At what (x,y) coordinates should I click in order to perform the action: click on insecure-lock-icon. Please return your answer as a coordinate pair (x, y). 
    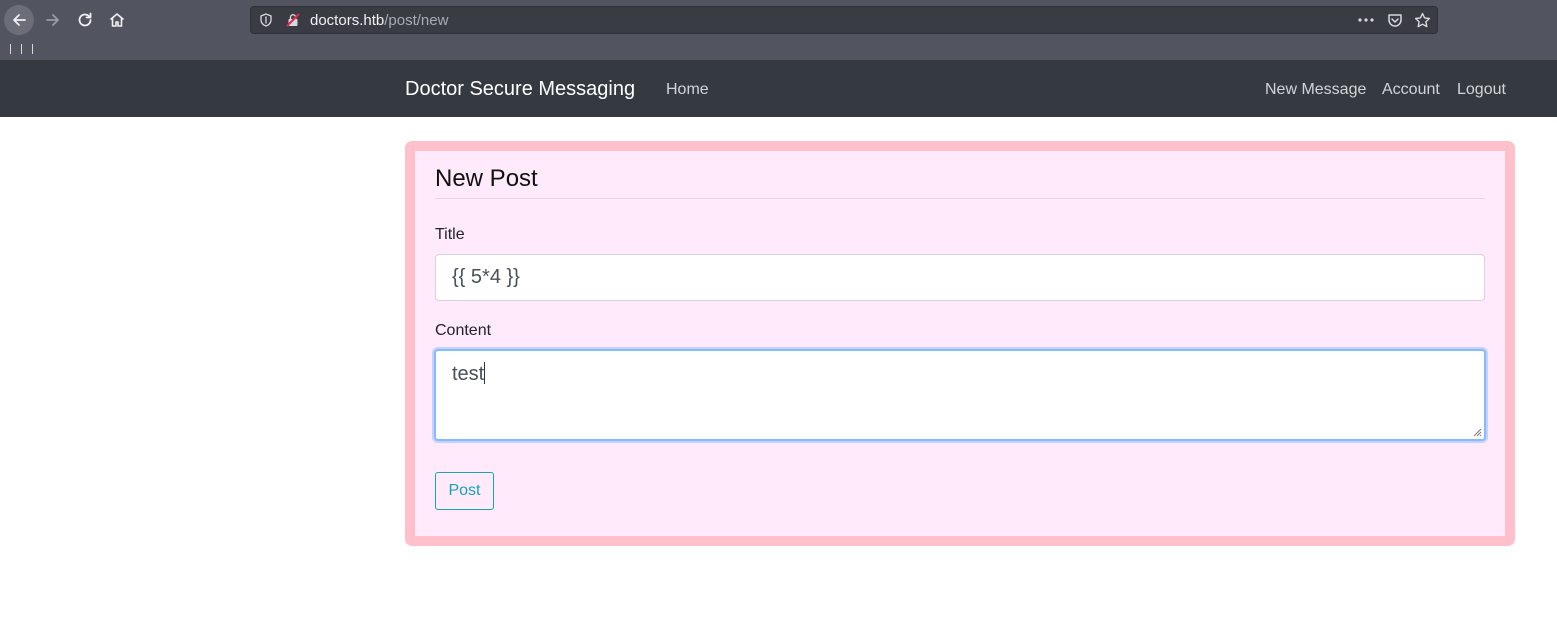
    Looking at the image, I should click on (293, 20).